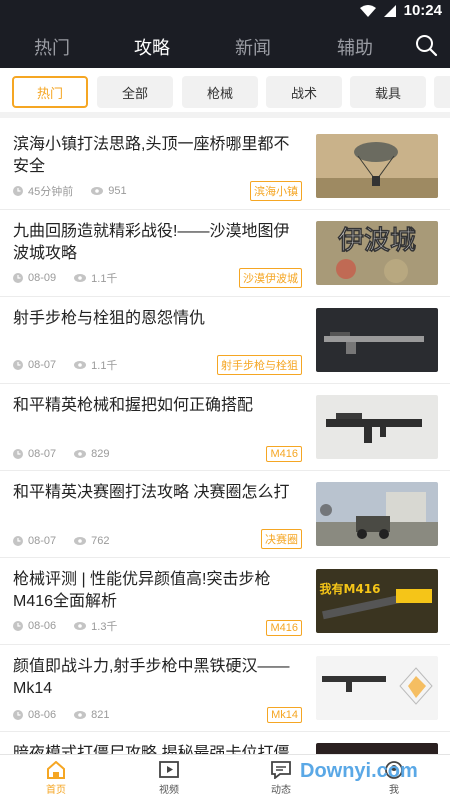 The image size is (450, 800). Describe the element at coordinates (276, 191) in the screenshot. I see `article-tag: 滨海小镇` at that location.